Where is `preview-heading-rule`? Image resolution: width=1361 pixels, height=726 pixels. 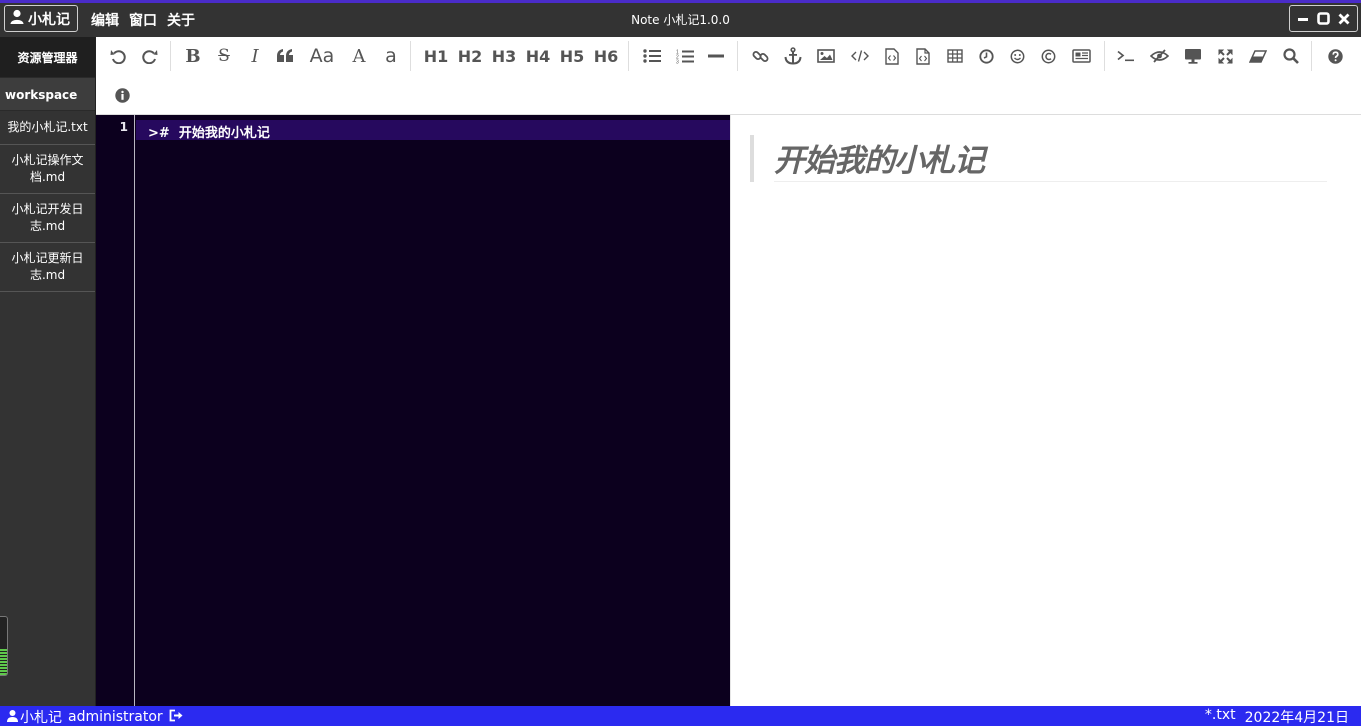
preview-heading-rule is located at coordinates (1050, 181).